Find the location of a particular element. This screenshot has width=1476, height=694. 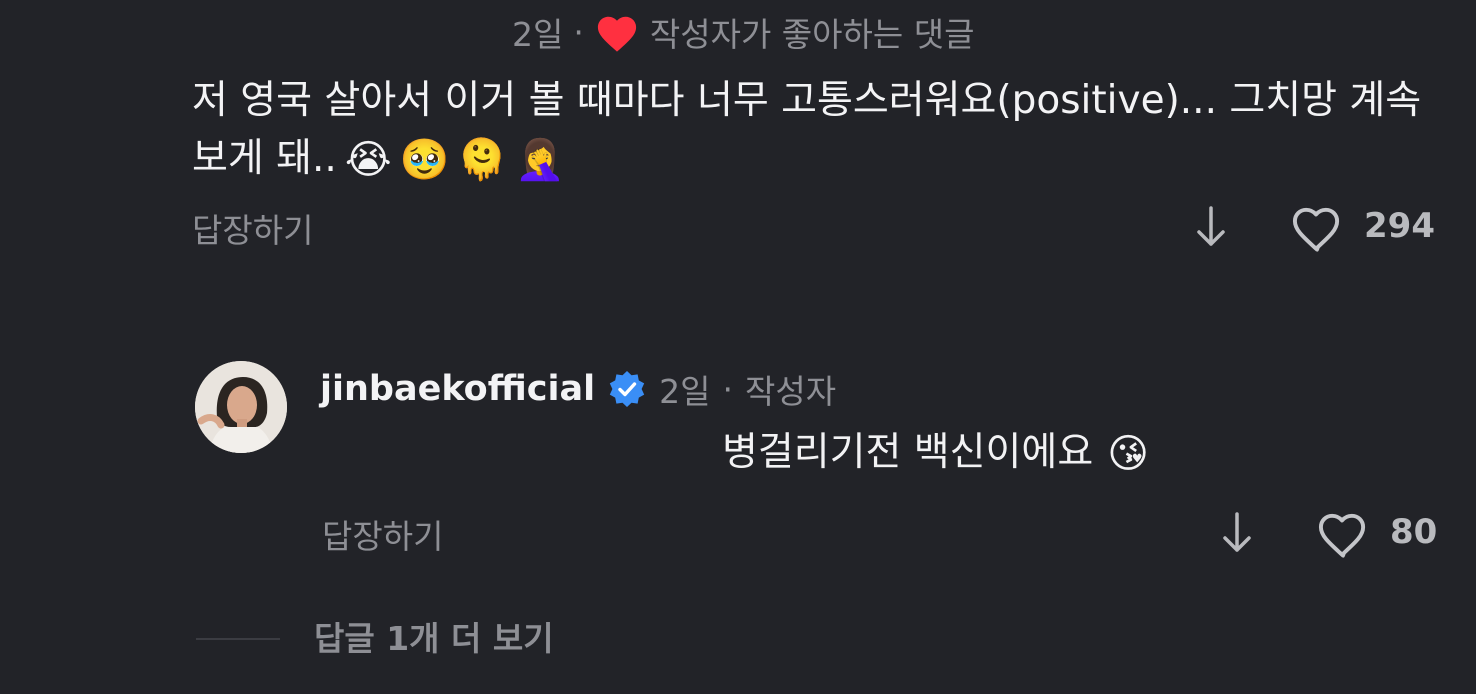

liked-by-author-label: 작성자가 좋아하는 댓글 is located at coordinates (812, 34).